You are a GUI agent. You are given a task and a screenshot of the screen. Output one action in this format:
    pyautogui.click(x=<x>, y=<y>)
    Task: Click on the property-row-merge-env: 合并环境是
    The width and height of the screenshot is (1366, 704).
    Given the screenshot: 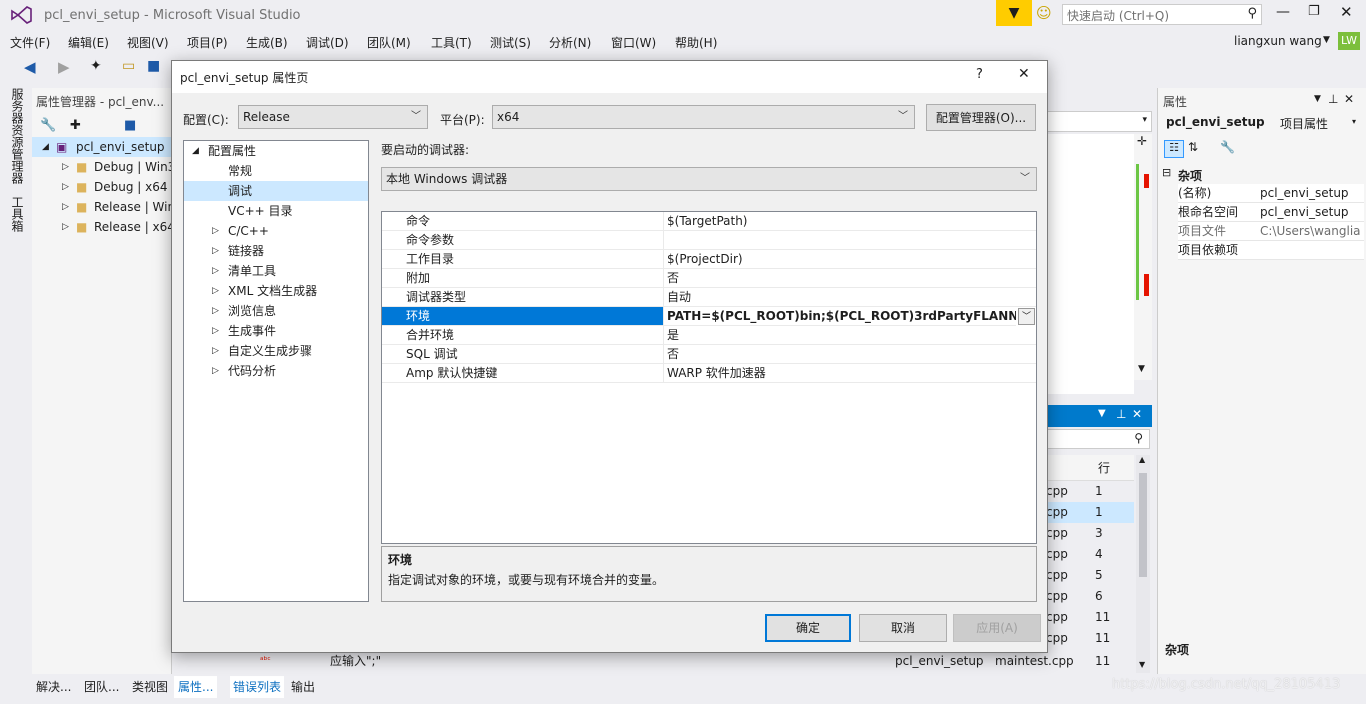 What is the action you would take?
    pyautogui.click(x=709, y=335)
    